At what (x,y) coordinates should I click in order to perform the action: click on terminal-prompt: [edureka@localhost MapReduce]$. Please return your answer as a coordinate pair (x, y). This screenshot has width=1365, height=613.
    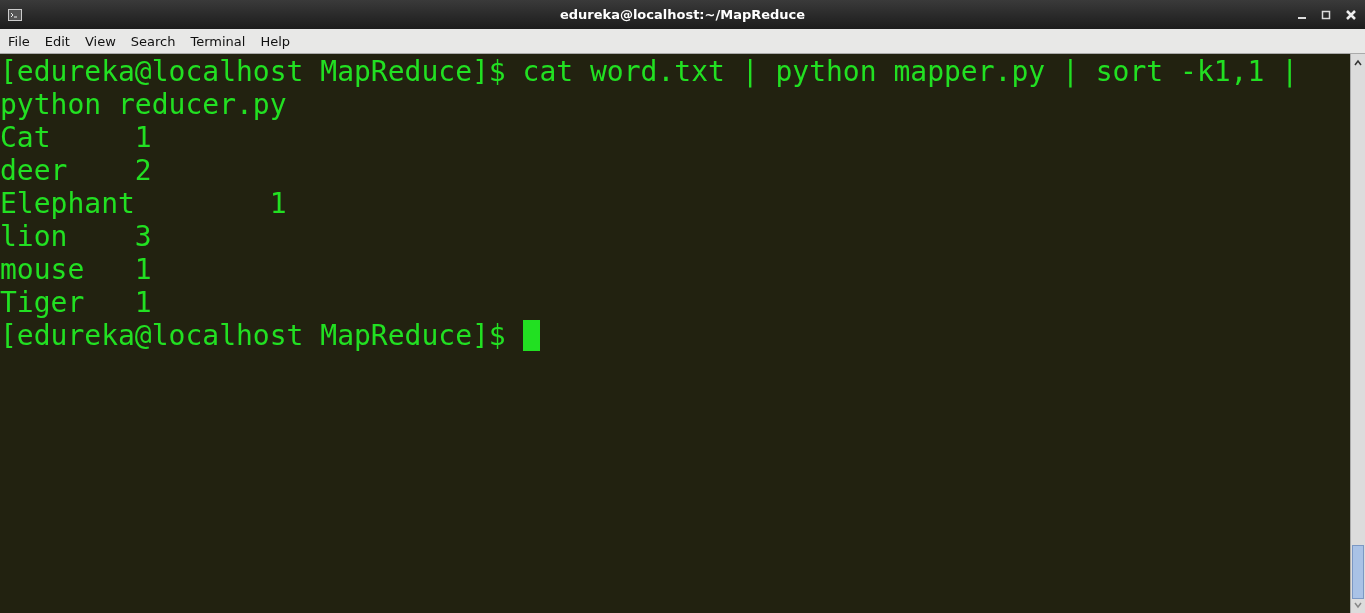
    Looking at the image, I should click on (253, 335).